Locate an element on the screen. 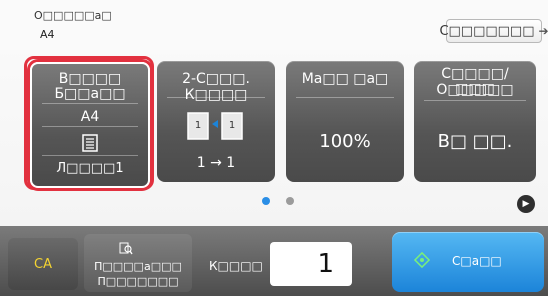  zoom-value: 100% is located at coordinates (345, 141).